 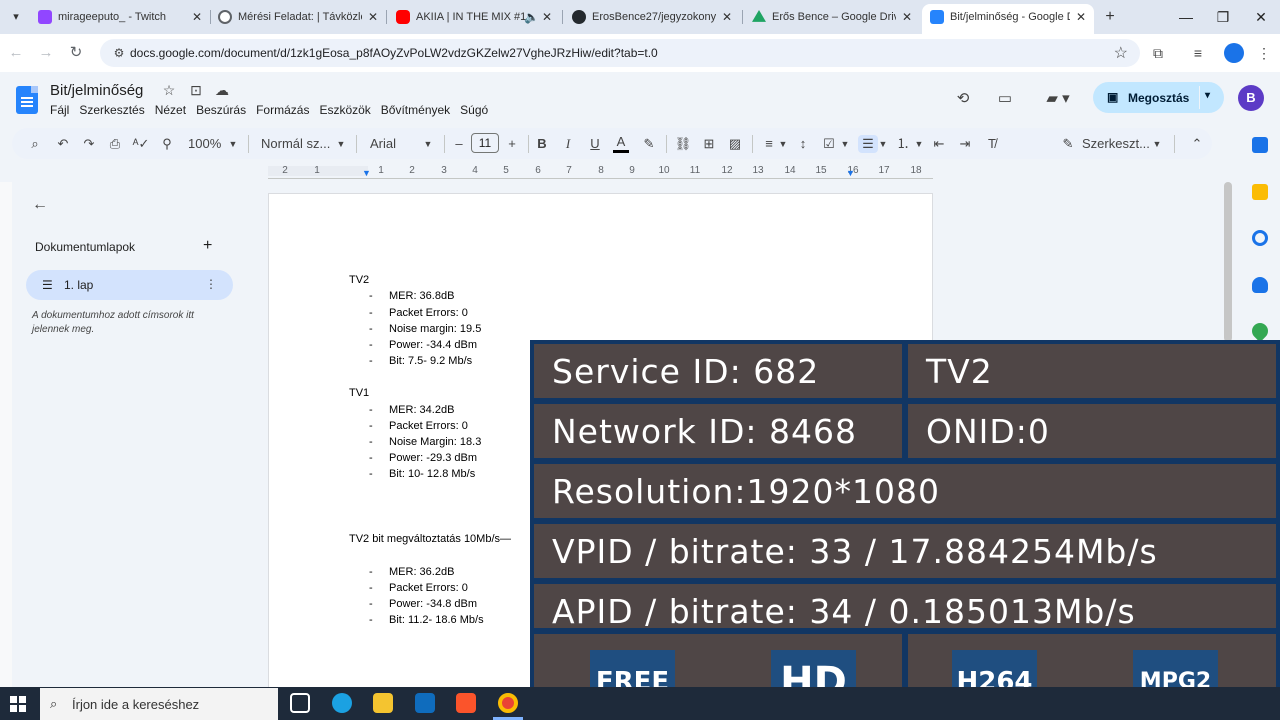 I want to click on style-caret-icon: ▼, so click(x=341, y=144).